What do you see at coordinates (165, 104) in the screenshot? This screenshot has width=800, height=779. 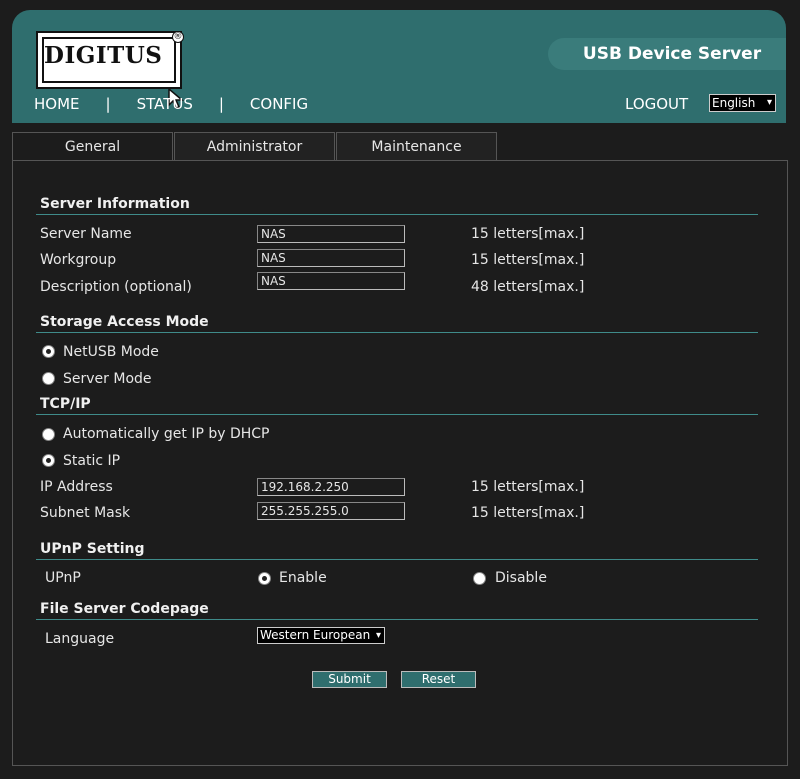 I see `nav-status: STATUS` at bounding box center [165, 104].